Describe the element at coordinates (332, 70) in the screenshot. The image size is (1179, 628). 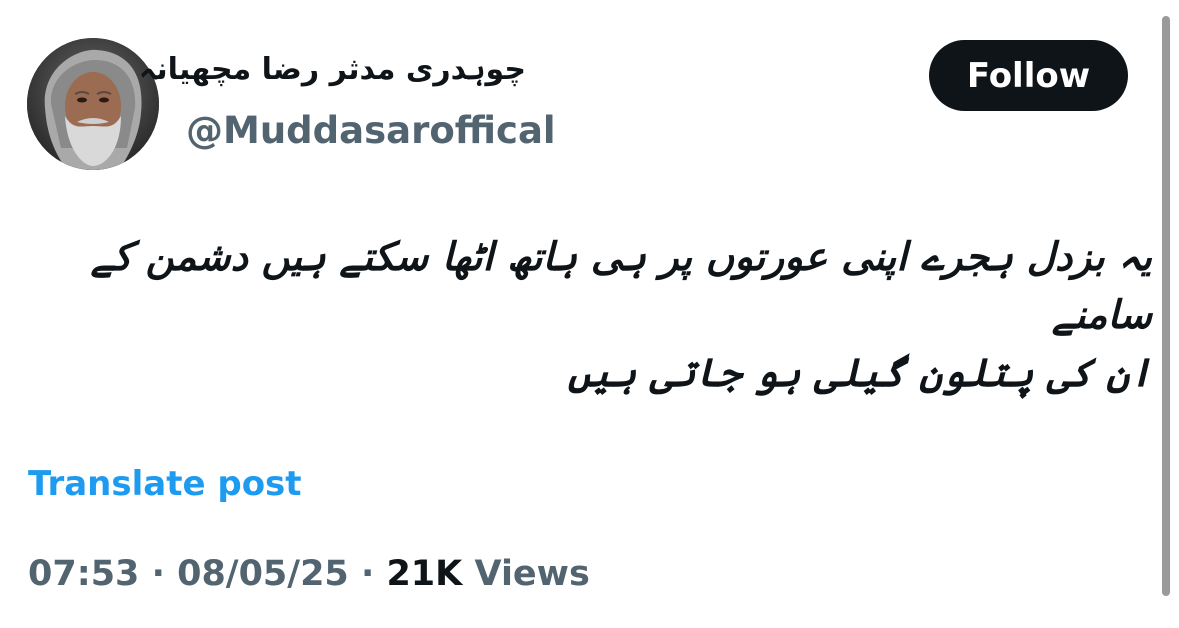
I see `author-display-name: چوہدری مدثر رضا مچھیانہ` at that location.